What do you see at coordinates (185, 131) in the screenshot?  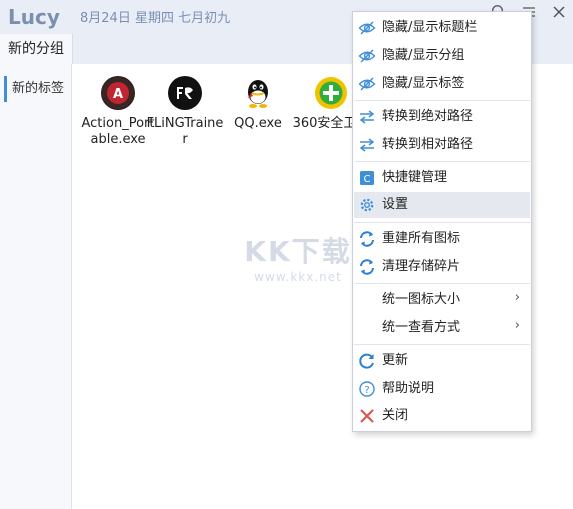 I see `app-label: FLiNGTrainer` at bounding box center [185, 131].